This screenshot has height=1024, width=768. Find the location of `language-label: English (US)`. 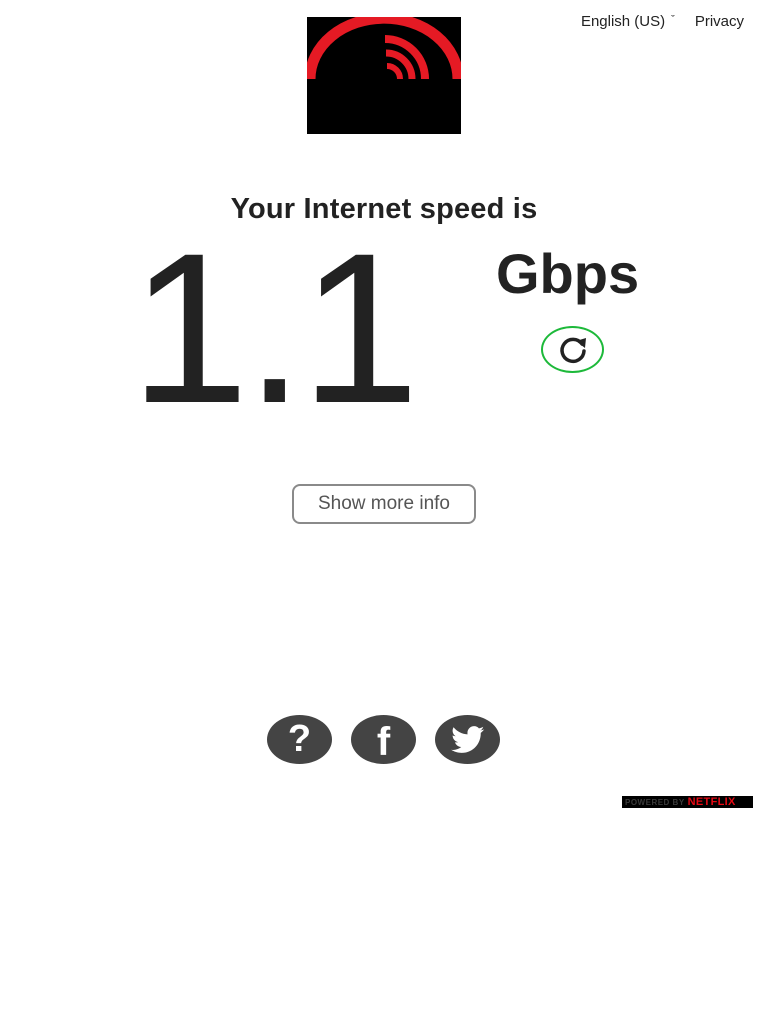

language-label: English (US) is located at coordinates (623, 21).